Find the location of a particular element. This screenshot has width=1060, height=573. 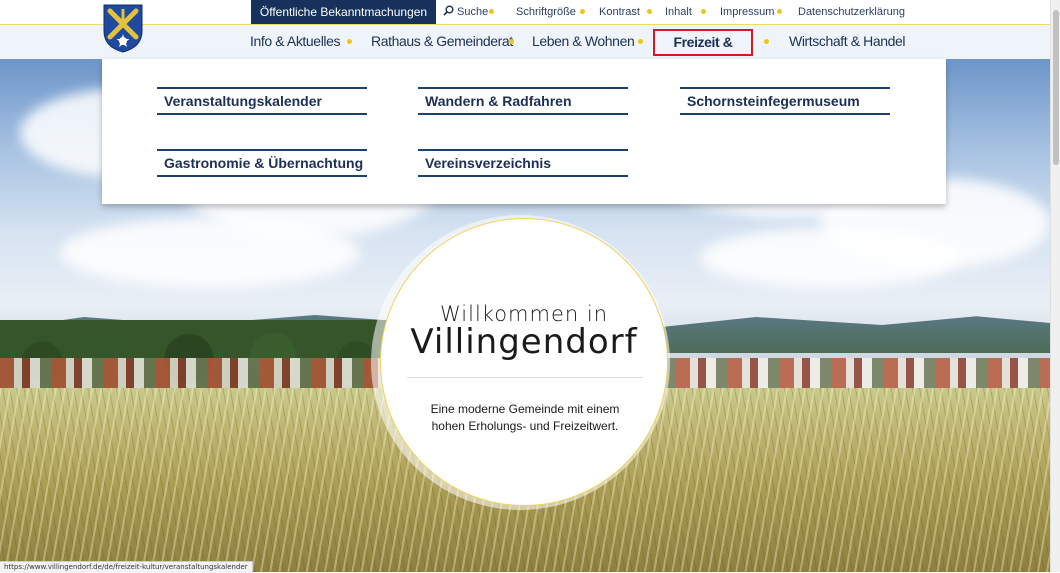

nav-rathaus-label: Rathaus & Gemeinderat is located at coordinates (442, 41).